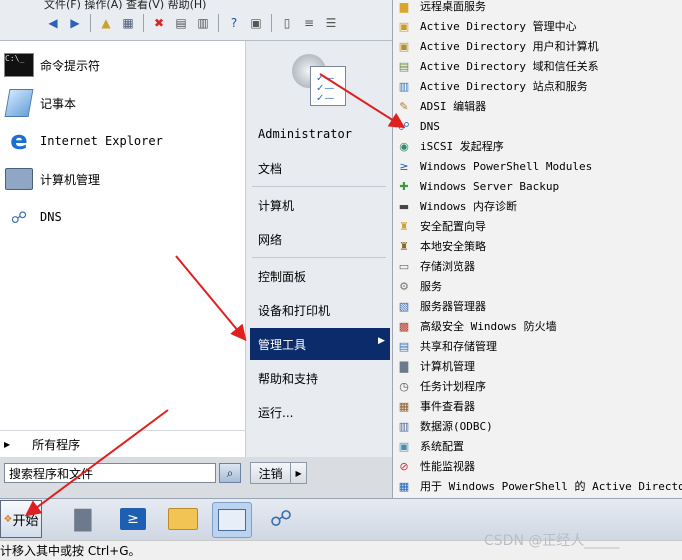 The height and width of the screenshot is (560, 682). Describe the element at coordinates (211, 298) in the screenshot. I see `arrow-to-admin-tools` at that location.